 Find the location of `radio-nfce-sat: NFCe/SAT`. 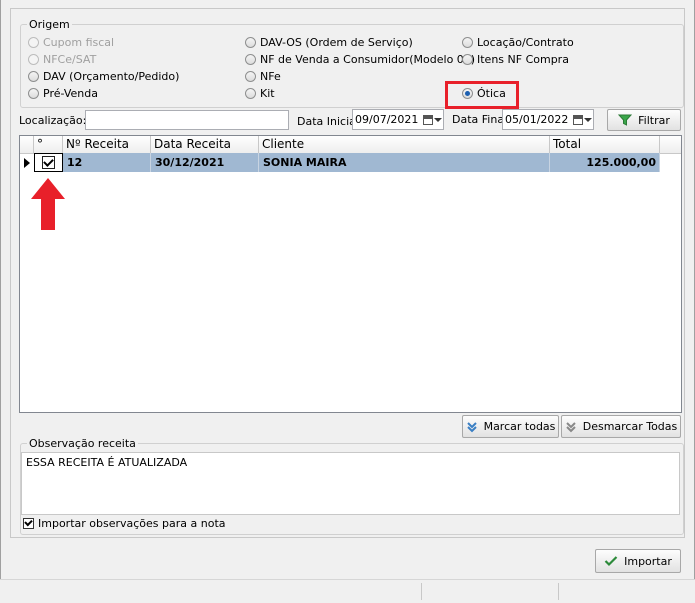

radio-nfce-sat: NFCe/SAT is located at coordinates (62, 59).